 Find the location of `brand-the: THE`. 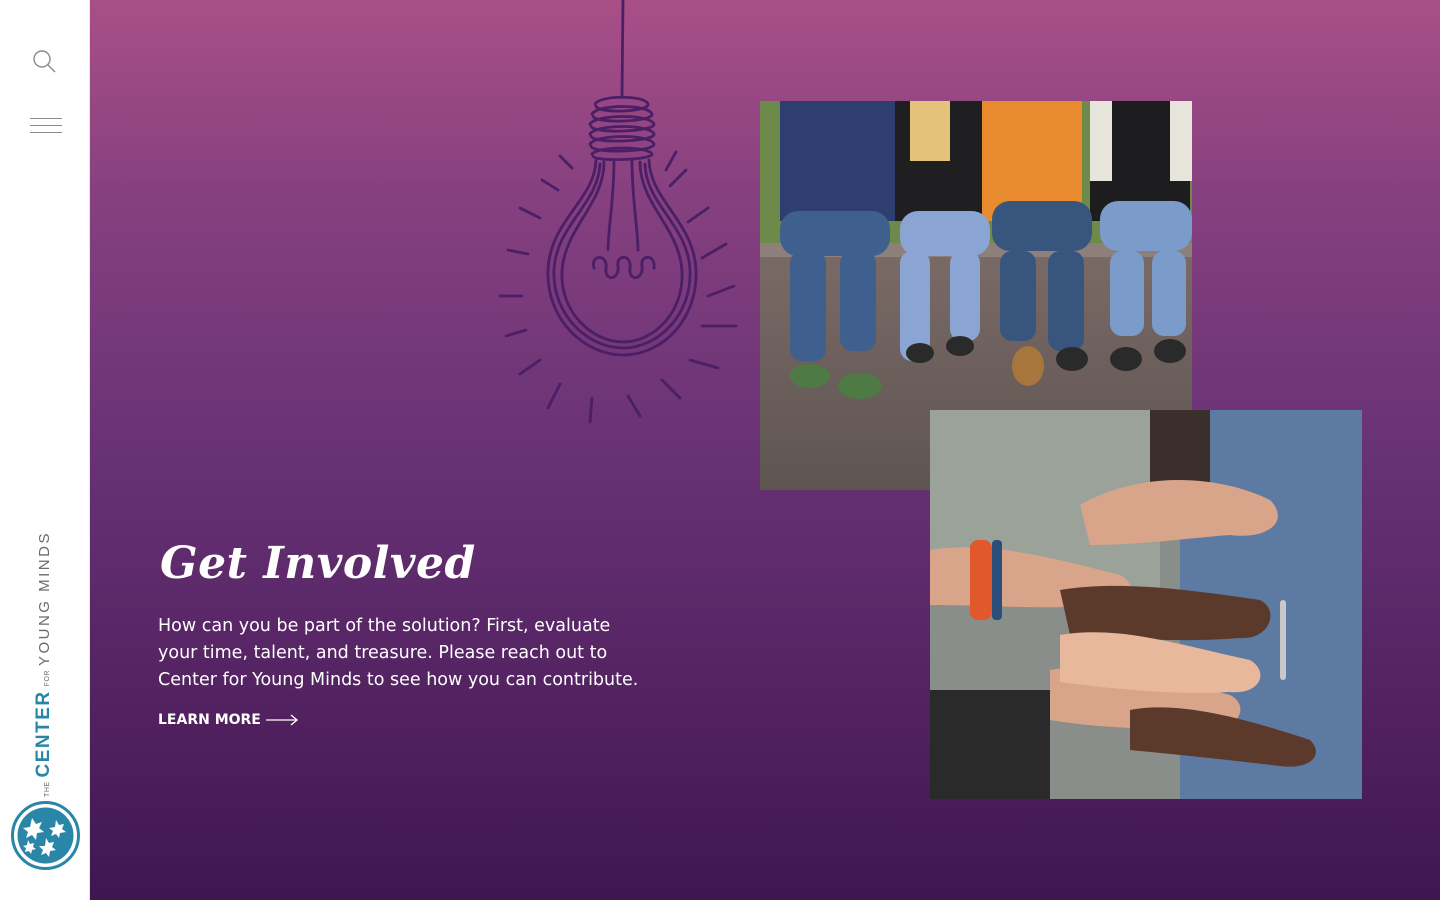

brand-the: THE is located at coordinates (47, 789).